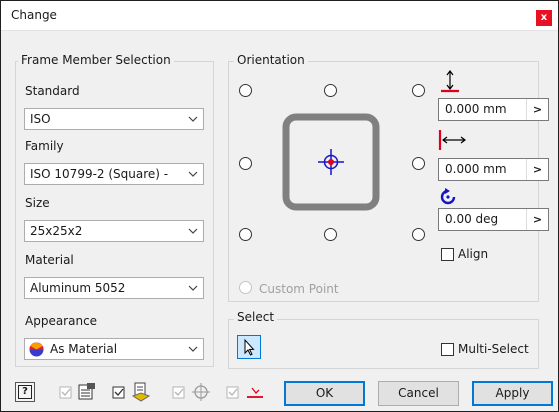  I want to click on select-cursor-button, so click(249, 347).